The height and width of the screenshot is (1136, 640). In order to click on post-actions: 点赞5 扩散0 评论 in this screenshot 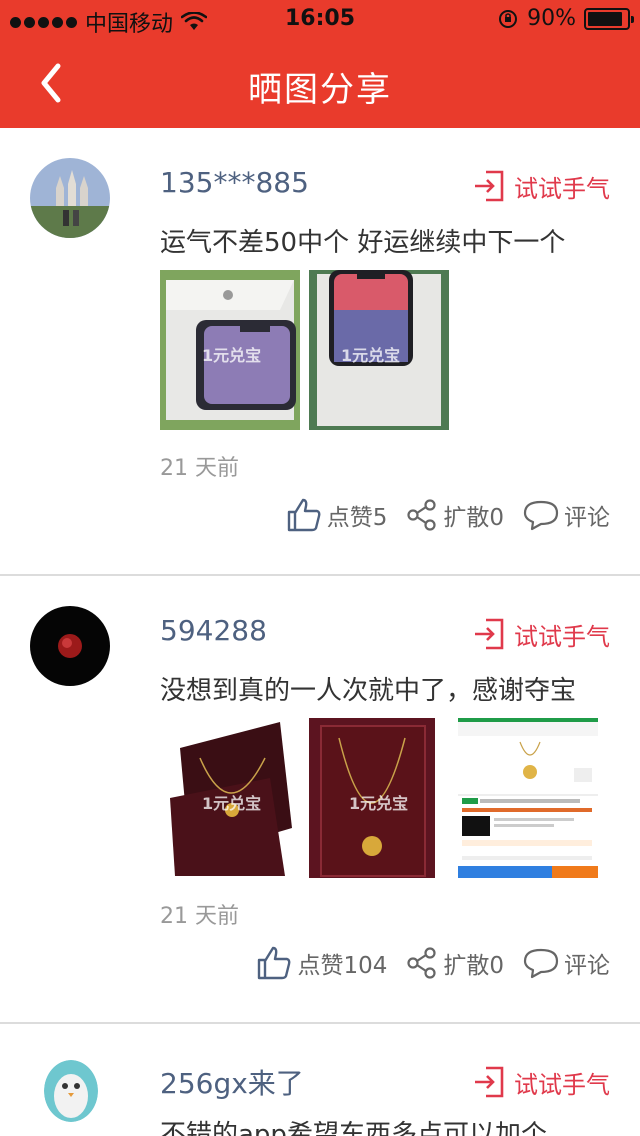, I will do `click(447, 515)`.